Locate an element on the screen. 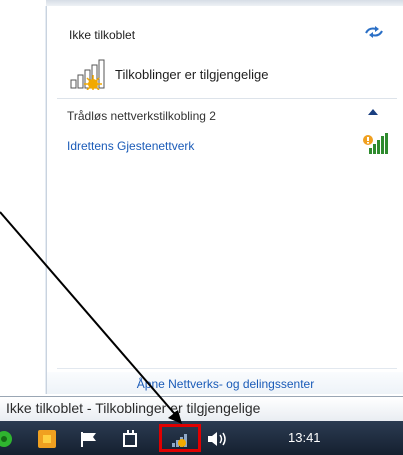 The width and height of the screenshot is (403, 455). green-app-icon is located at coordinates (9, 439).